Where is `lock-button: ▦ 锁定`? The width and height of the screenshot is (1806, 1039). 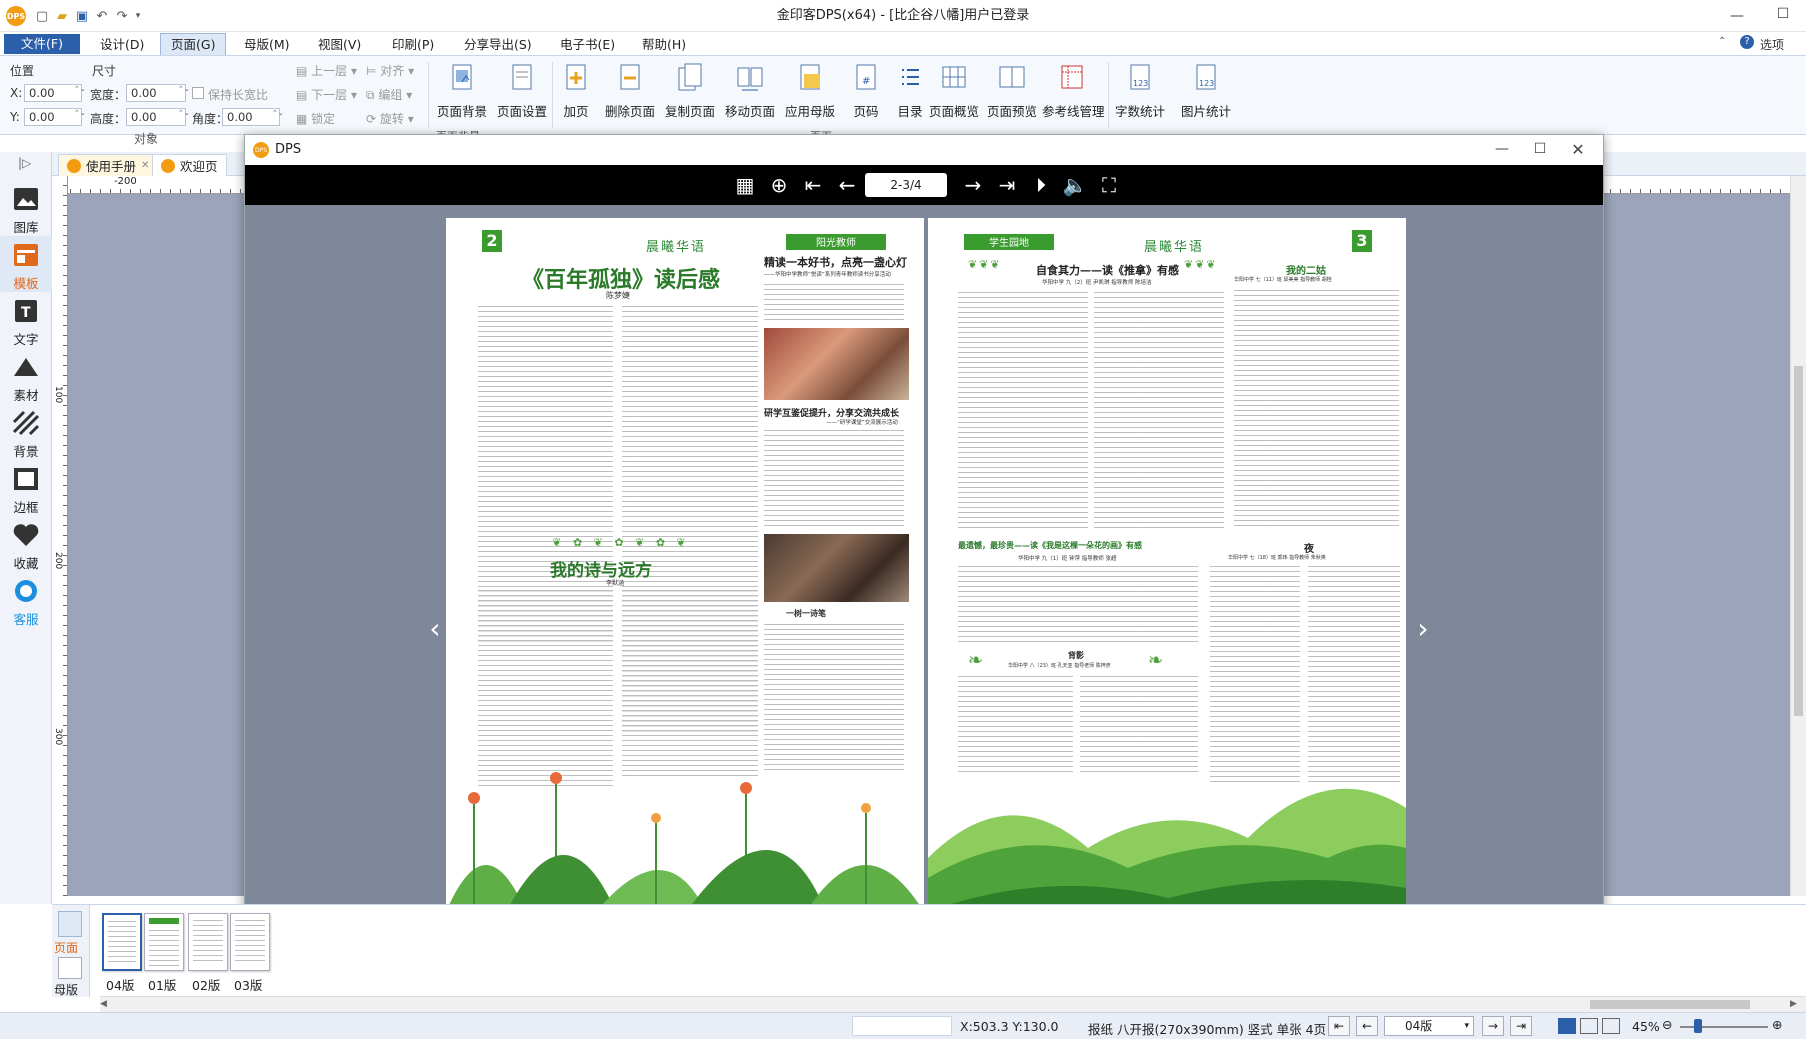
lock-button: ▦ 锁定 is located at coordinates (315, 118).